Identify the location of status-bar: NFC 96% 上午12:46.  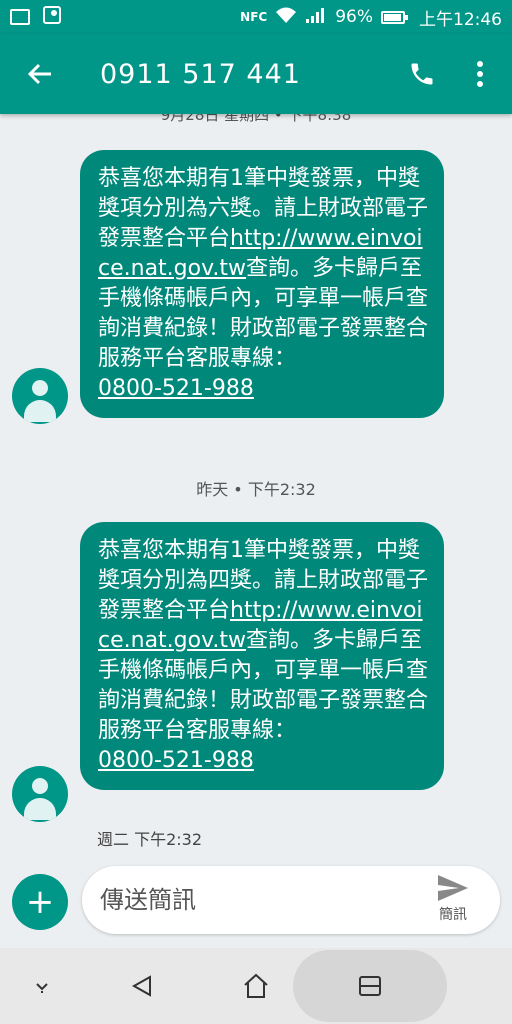
(256, 17).